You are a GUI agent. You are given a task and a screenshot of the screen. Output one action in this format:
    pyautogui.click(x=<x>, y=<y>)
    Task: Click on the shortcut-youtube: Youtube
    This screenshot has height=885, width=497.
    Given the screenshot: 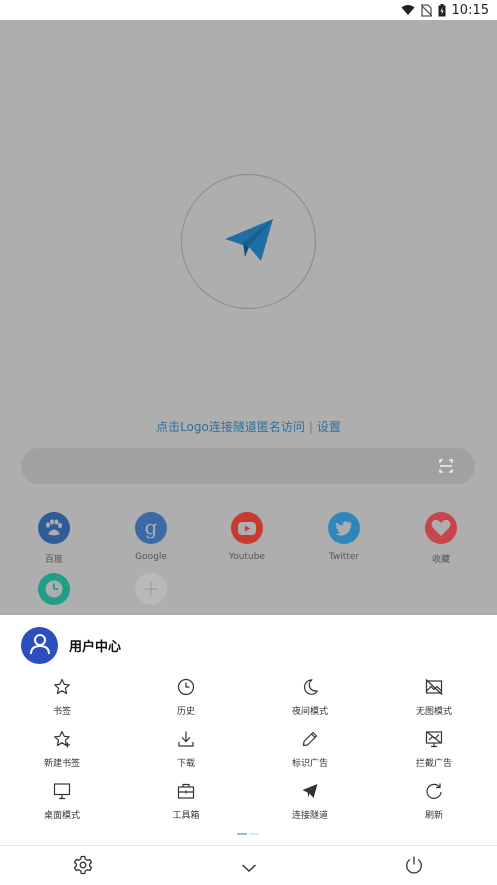 What is the action you would take?
    pyautogui.click(x=247, y=537)
    